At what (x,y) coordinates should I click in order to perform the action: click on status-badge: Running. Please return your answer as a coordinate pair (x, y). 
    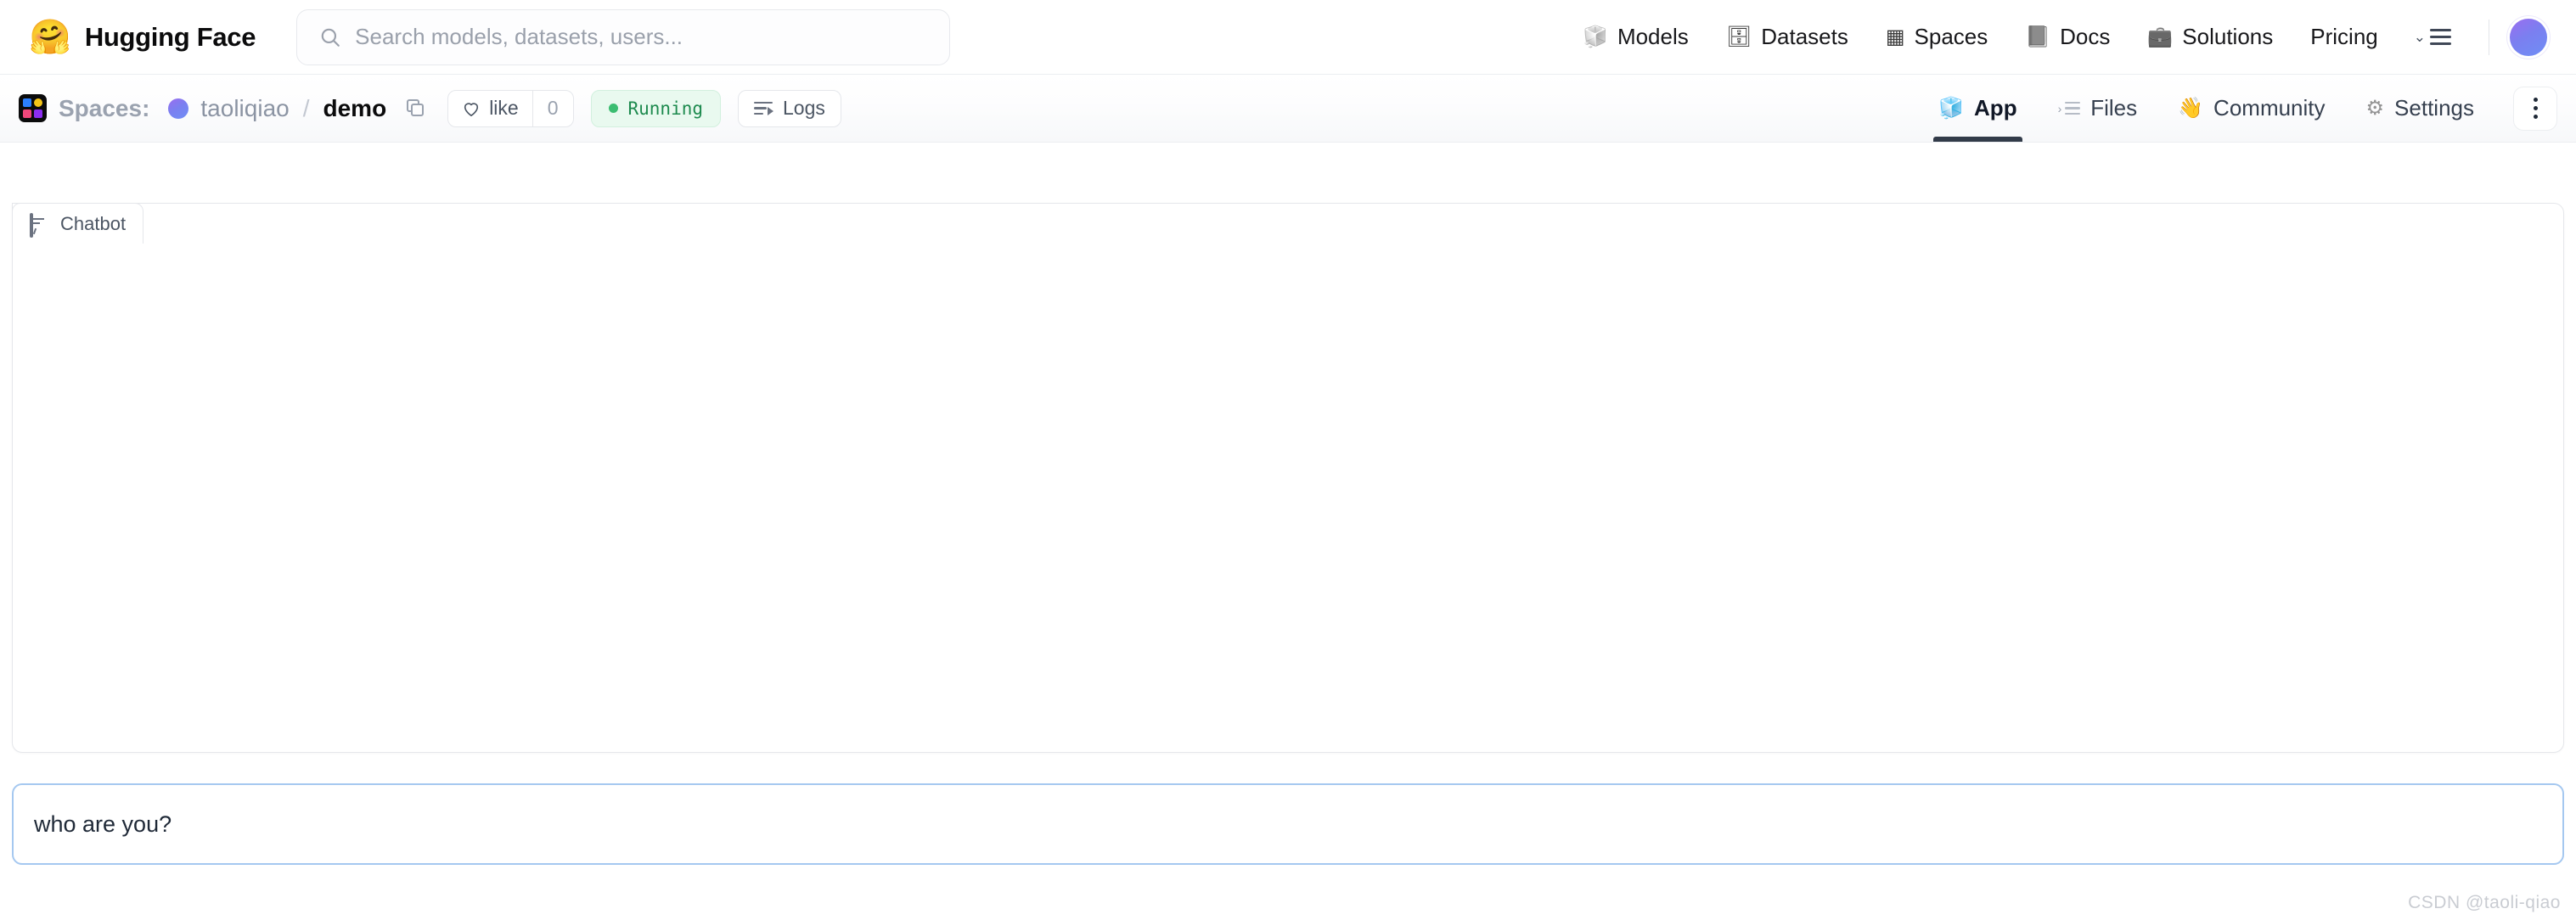
    Looking at the image, I should click on (656, 108).